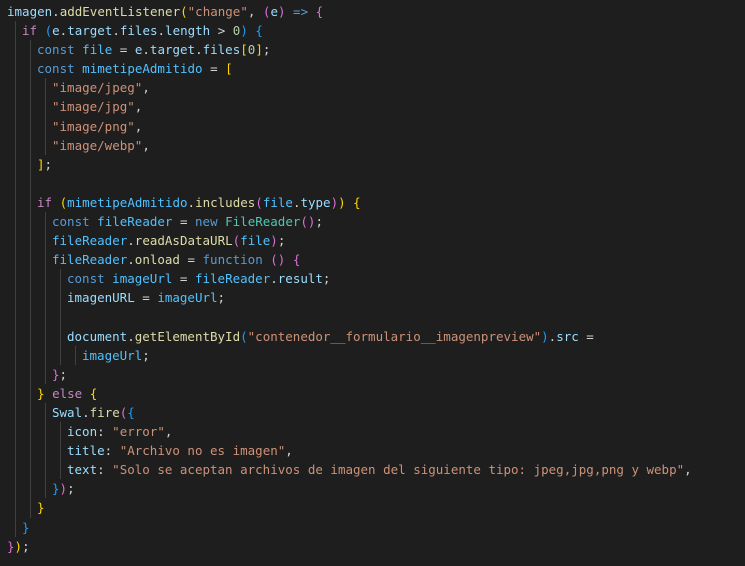 Image resolution: width=745 pixels, height=566 pixels. I want to click on code-token: >, so click(221, 31).